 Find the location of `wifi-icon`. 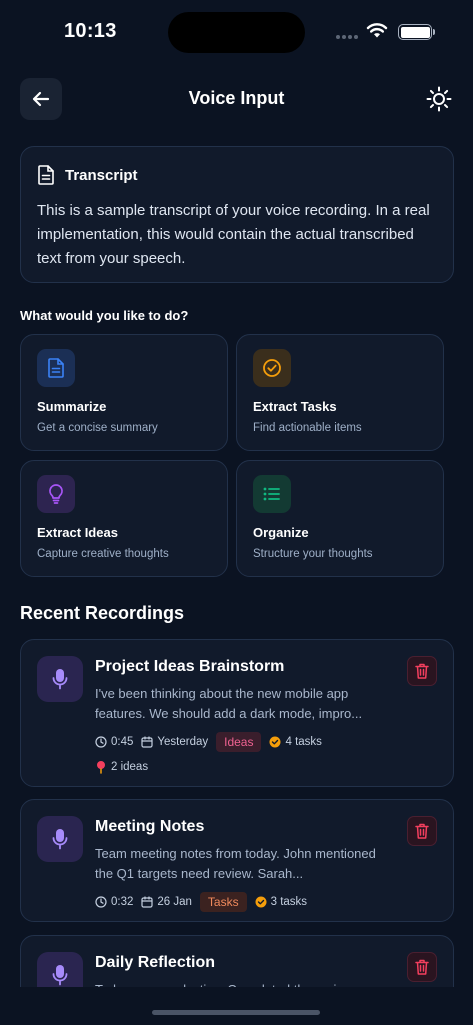

wifi-icon is located at coordinates (377, 30).